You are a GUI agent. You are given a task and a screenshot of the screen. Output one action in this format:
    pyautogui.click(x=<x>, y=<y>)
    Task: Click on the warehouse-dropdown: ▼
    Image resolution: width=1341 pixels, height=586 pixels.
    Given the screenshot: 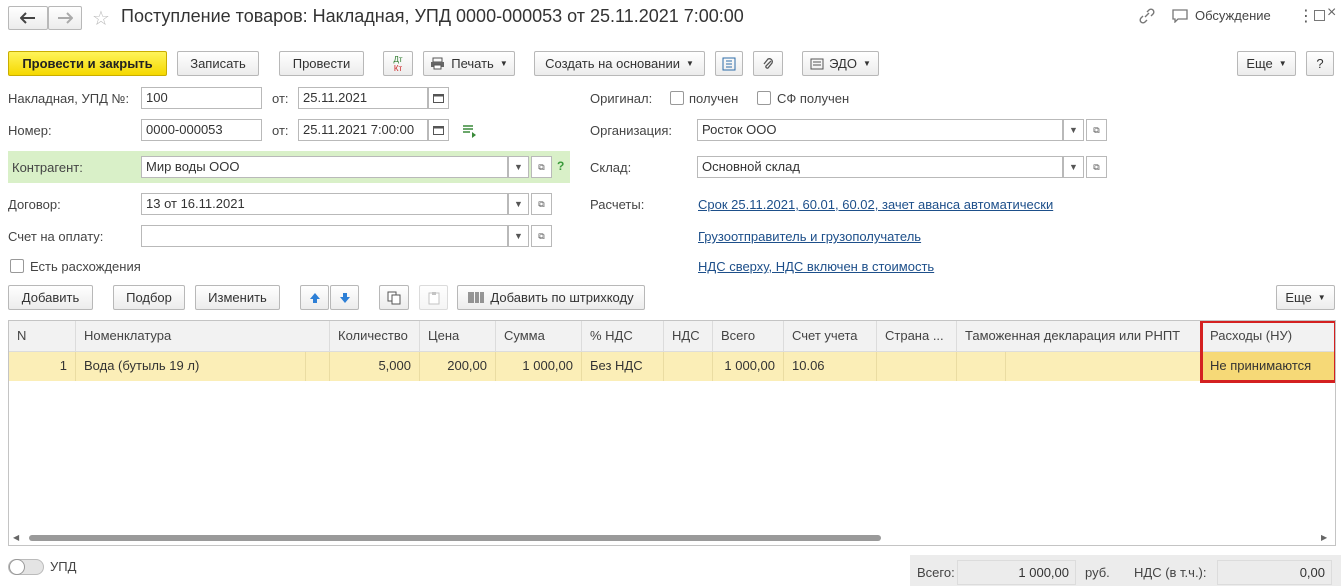 What is the action you would take?
    pyautogui.click(x=1073, y=167)
    